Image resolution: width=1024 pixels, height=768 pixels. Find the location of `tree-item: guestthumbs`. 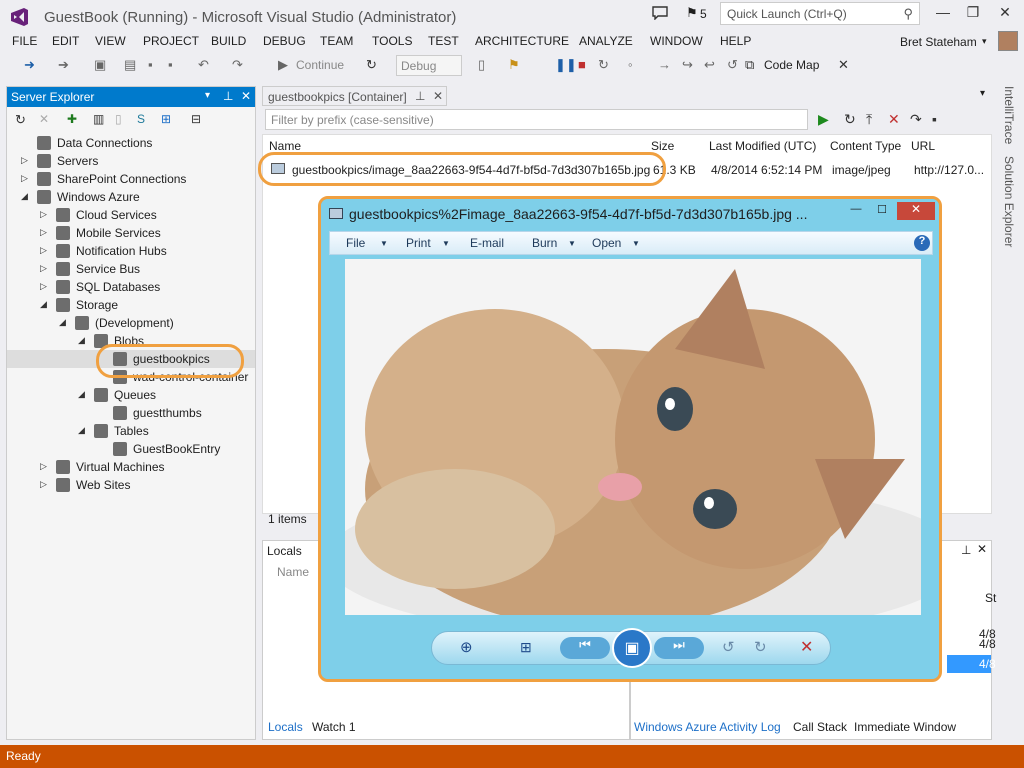

tree-item: guestthumbs is located at coordinates (131, 413).